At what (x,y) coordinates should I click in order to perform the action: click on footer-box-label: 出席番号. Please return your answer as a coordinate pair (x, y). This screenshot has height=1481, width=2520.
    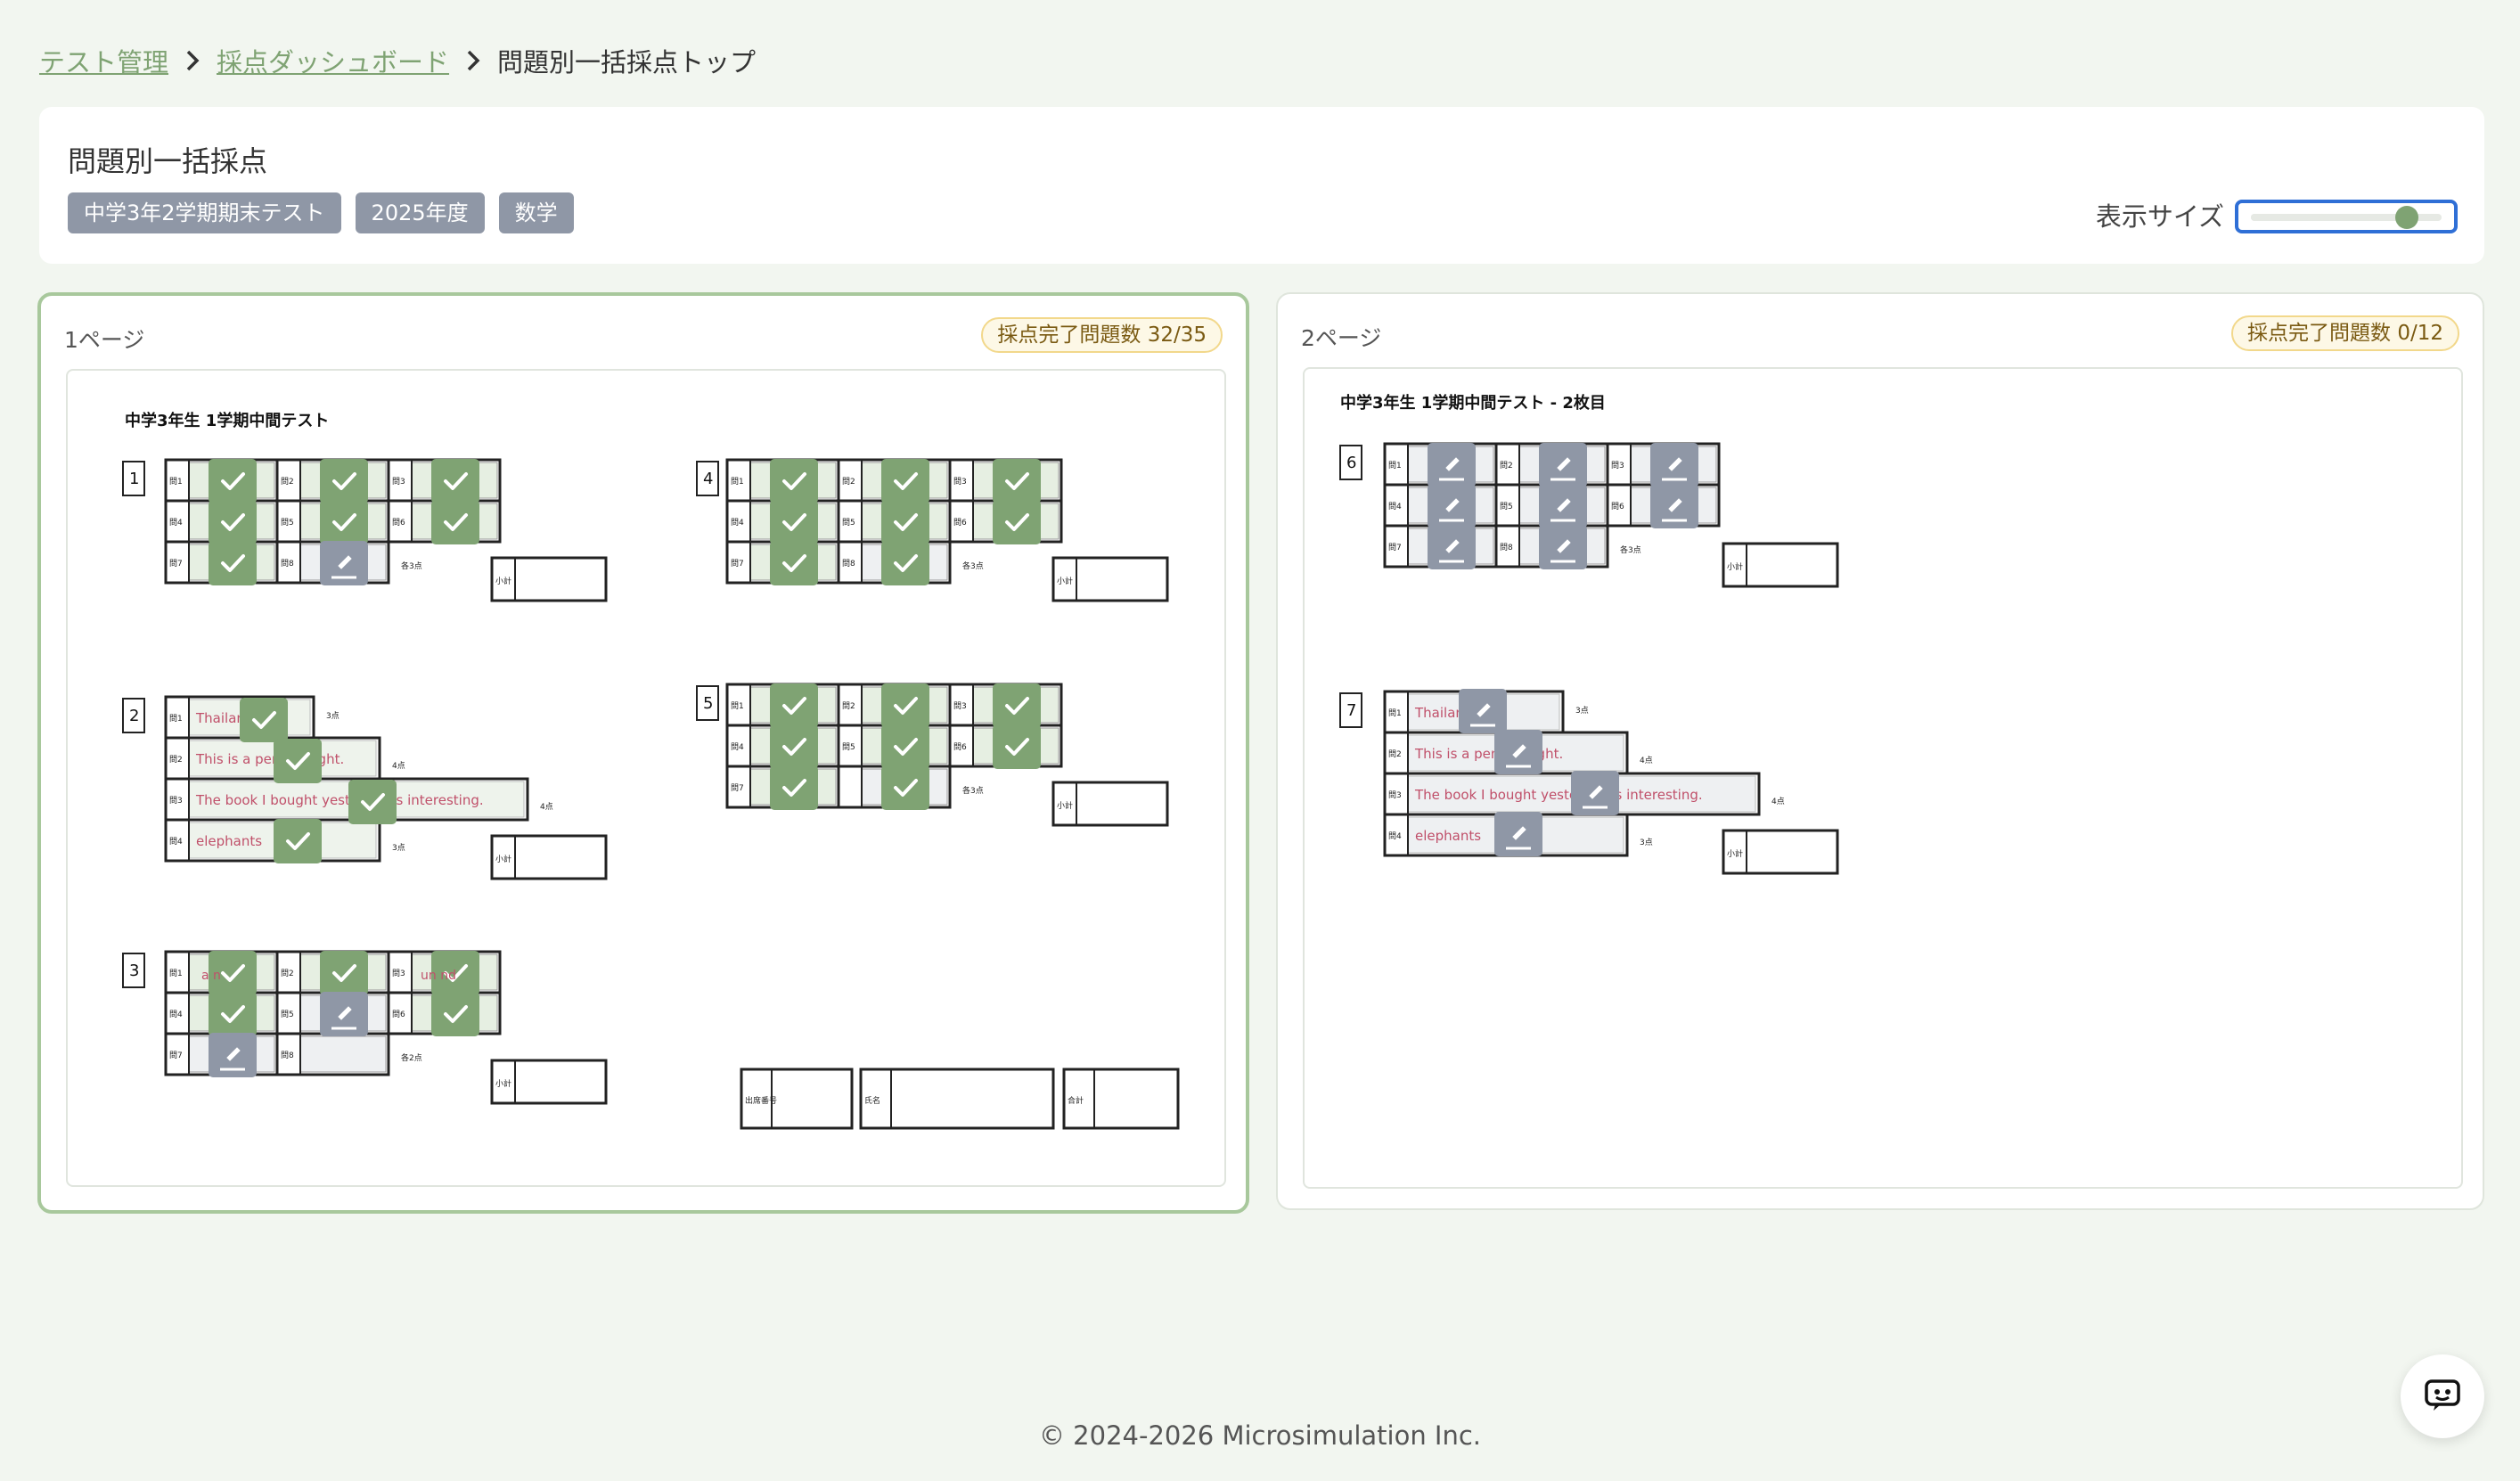
    Looking at the image, I should click on (761, 1100).